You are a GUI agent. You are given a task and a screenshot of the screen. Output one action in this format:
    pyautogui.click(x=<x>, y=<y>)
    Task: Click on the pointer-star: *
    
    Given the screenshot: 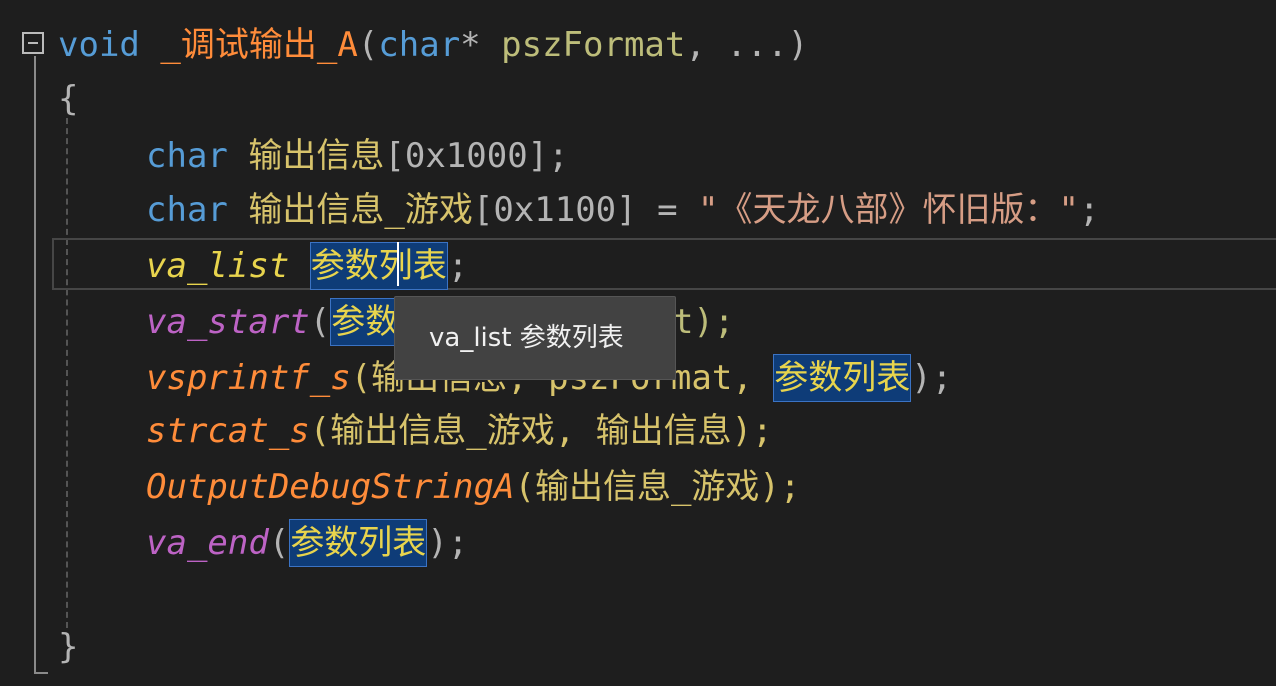 What is the action you would take?
    pyautogui.click(x=470, y=45)
    